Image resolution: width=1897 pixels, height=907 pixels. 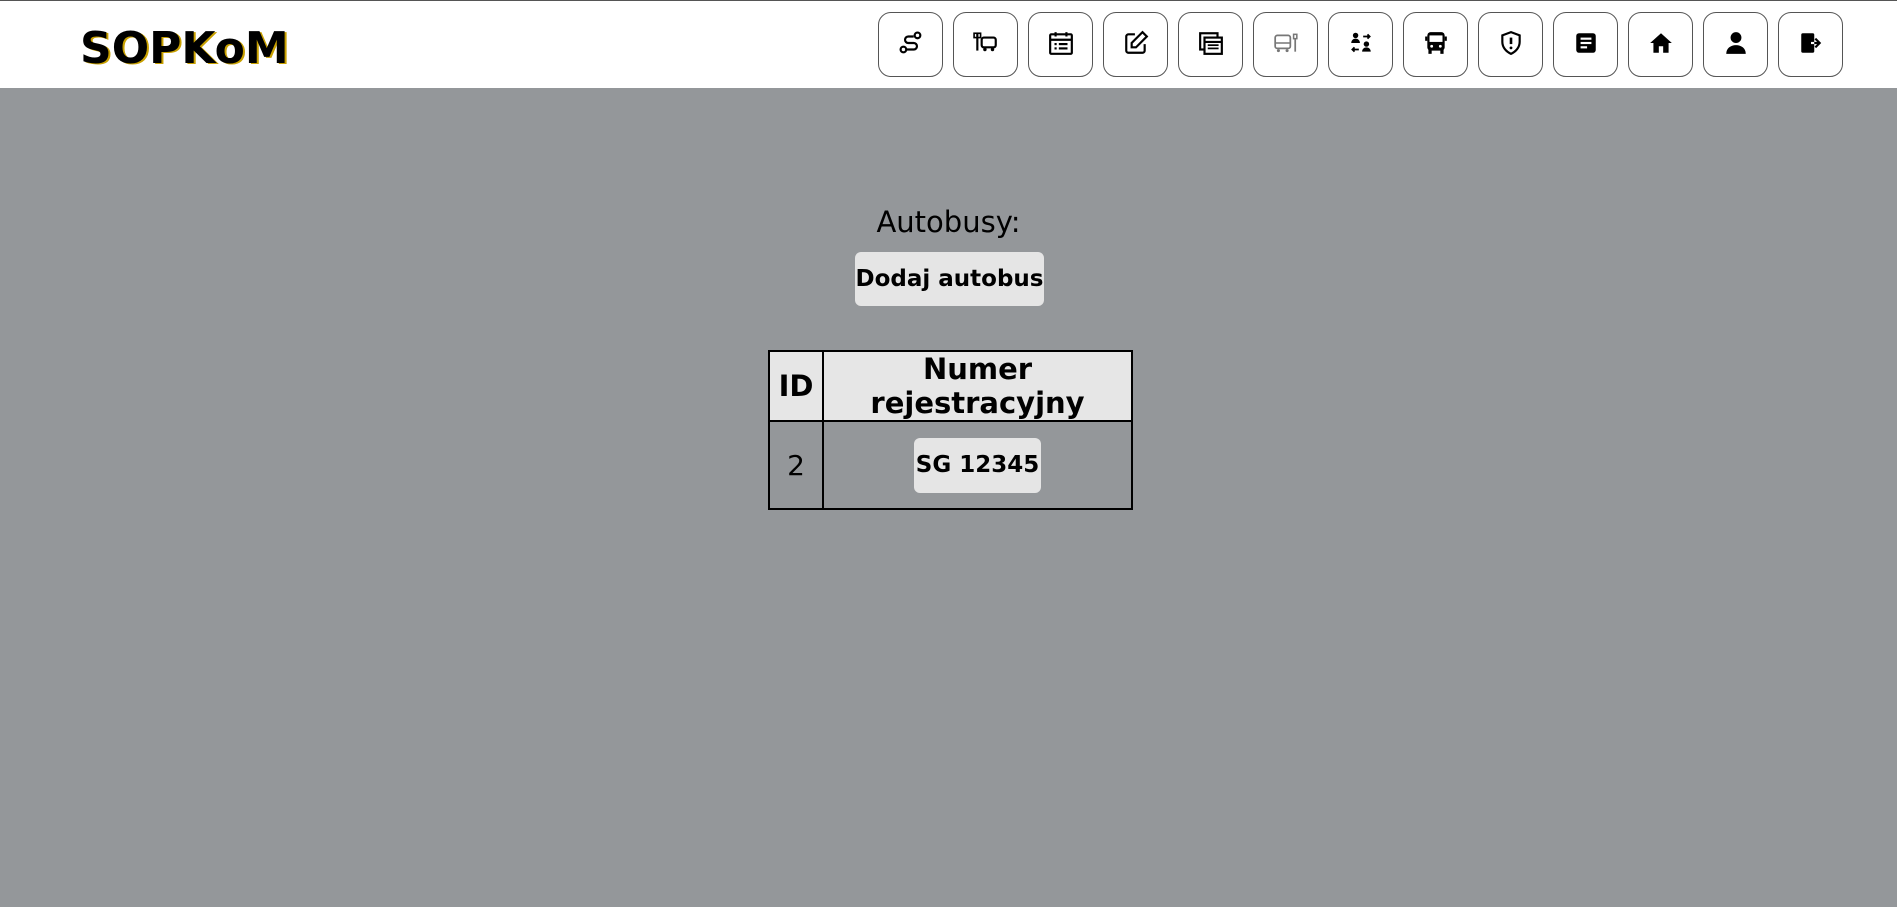 I want to click on nav-button-buses, so click(x=1435, y=44).